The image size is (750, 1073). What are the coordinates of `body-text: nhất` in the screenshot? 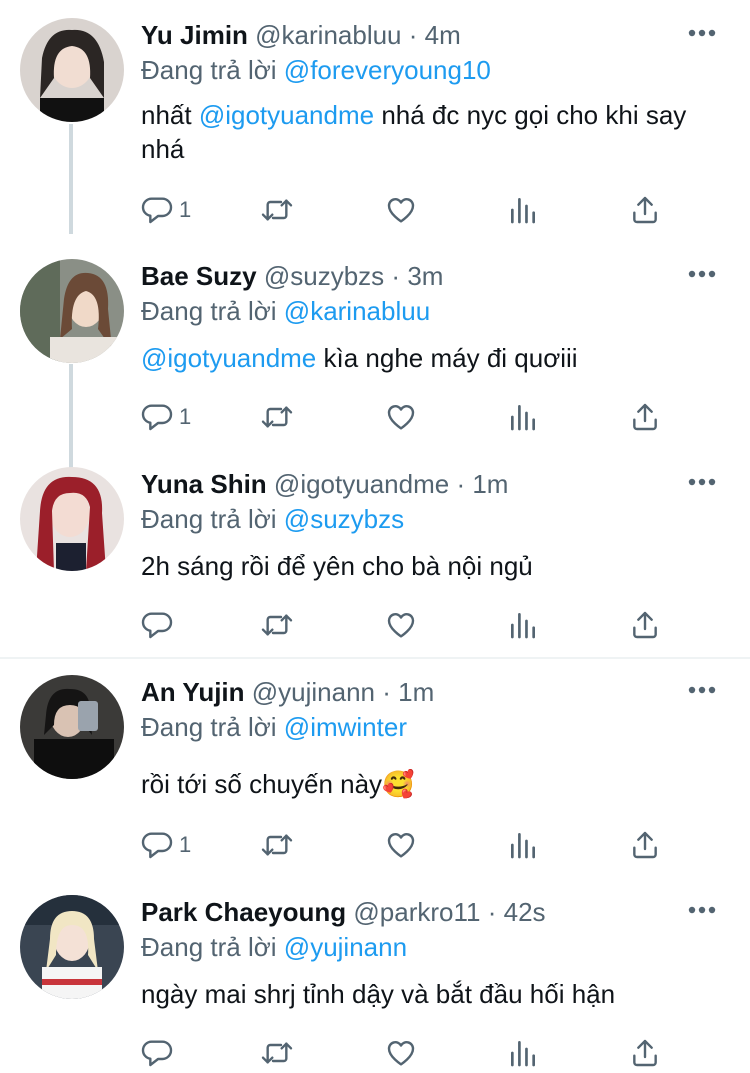 It's located at (170, 115).